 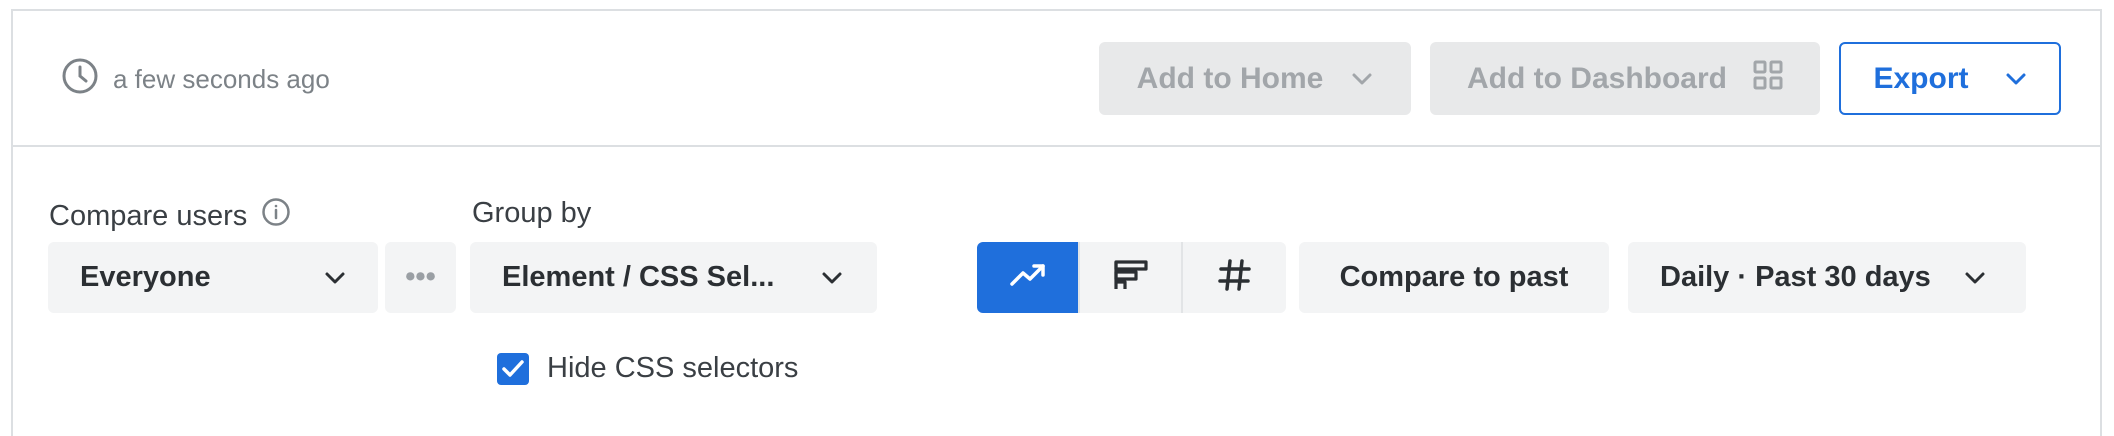 I want to click on bar-chart-icon, so click(x=1131, y=277).